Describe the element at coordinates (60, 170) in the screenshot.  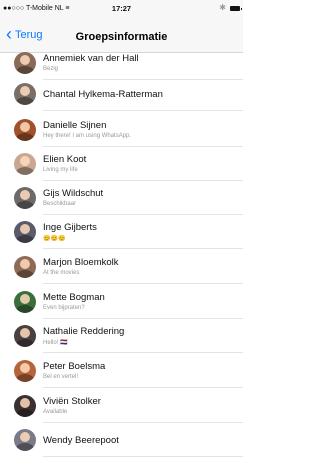
I see `member-status: Living my life` at that location.